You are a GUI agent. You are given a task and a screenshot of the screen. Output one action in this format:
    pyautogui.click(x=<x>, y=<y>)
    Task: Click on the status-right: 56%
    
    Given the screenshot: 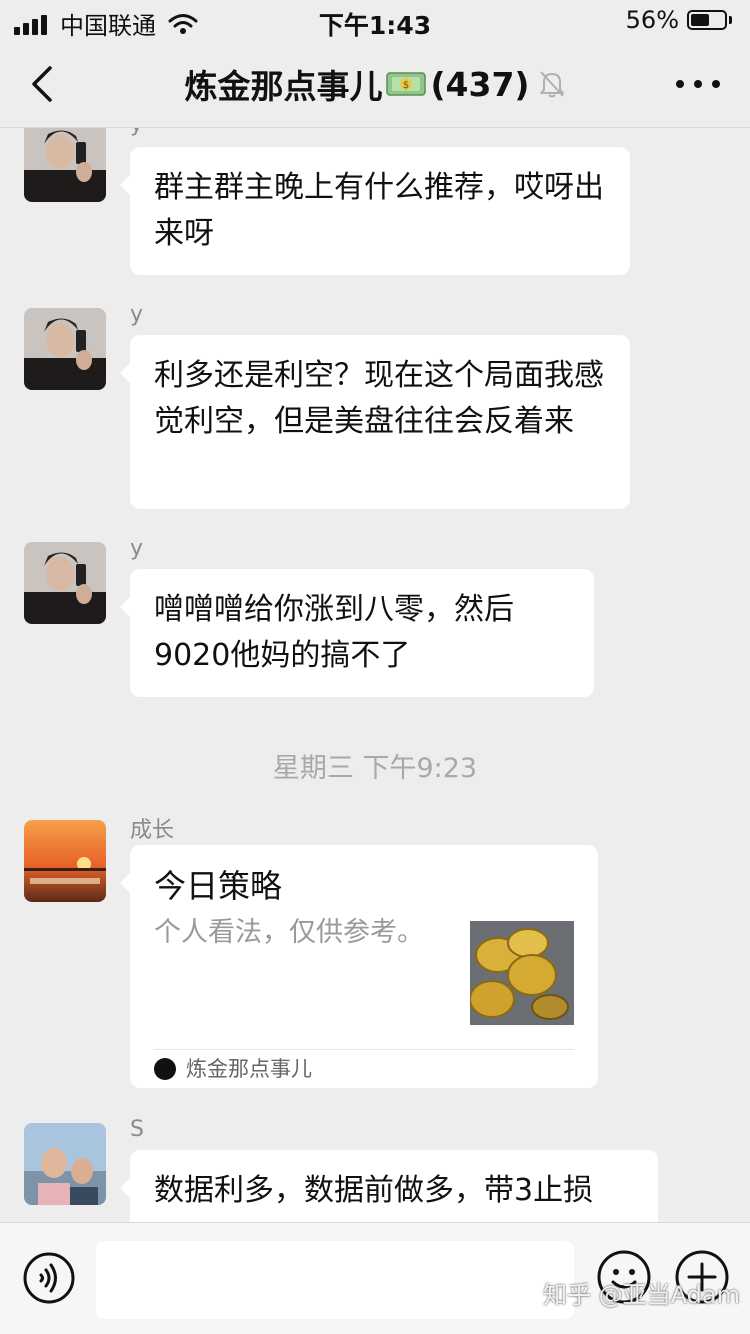 What is the action you would take?
    pyautogui.click(x=679, y=20)
    